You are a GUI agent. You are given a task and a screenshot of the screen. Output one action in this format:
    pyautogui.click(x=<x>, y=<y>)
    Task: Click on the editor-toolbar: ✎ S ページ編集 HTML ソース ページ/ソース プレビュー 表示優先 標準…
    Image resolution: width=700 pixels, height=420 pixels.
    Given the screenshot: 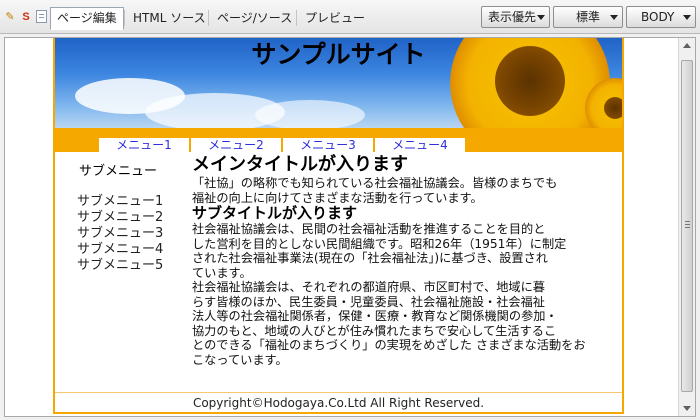 What is the action you would take?
    pyautogui.click(x=350, y=17)
    